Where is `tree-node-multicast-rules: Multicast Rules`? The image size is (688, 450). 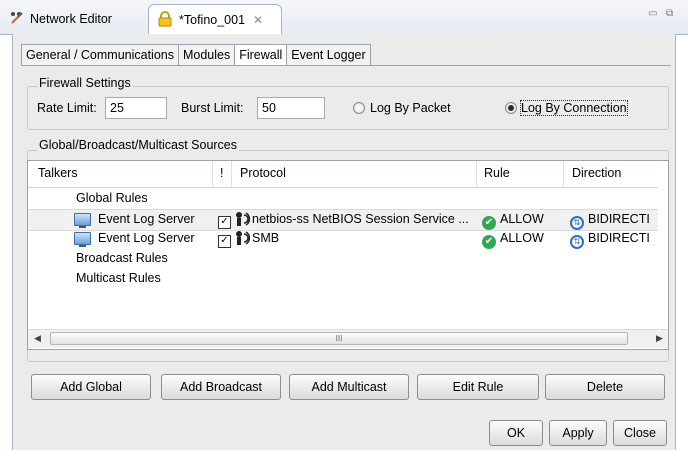
tree-node-multicast-rules: Multicast Rules is located at coordinates (343, 279).